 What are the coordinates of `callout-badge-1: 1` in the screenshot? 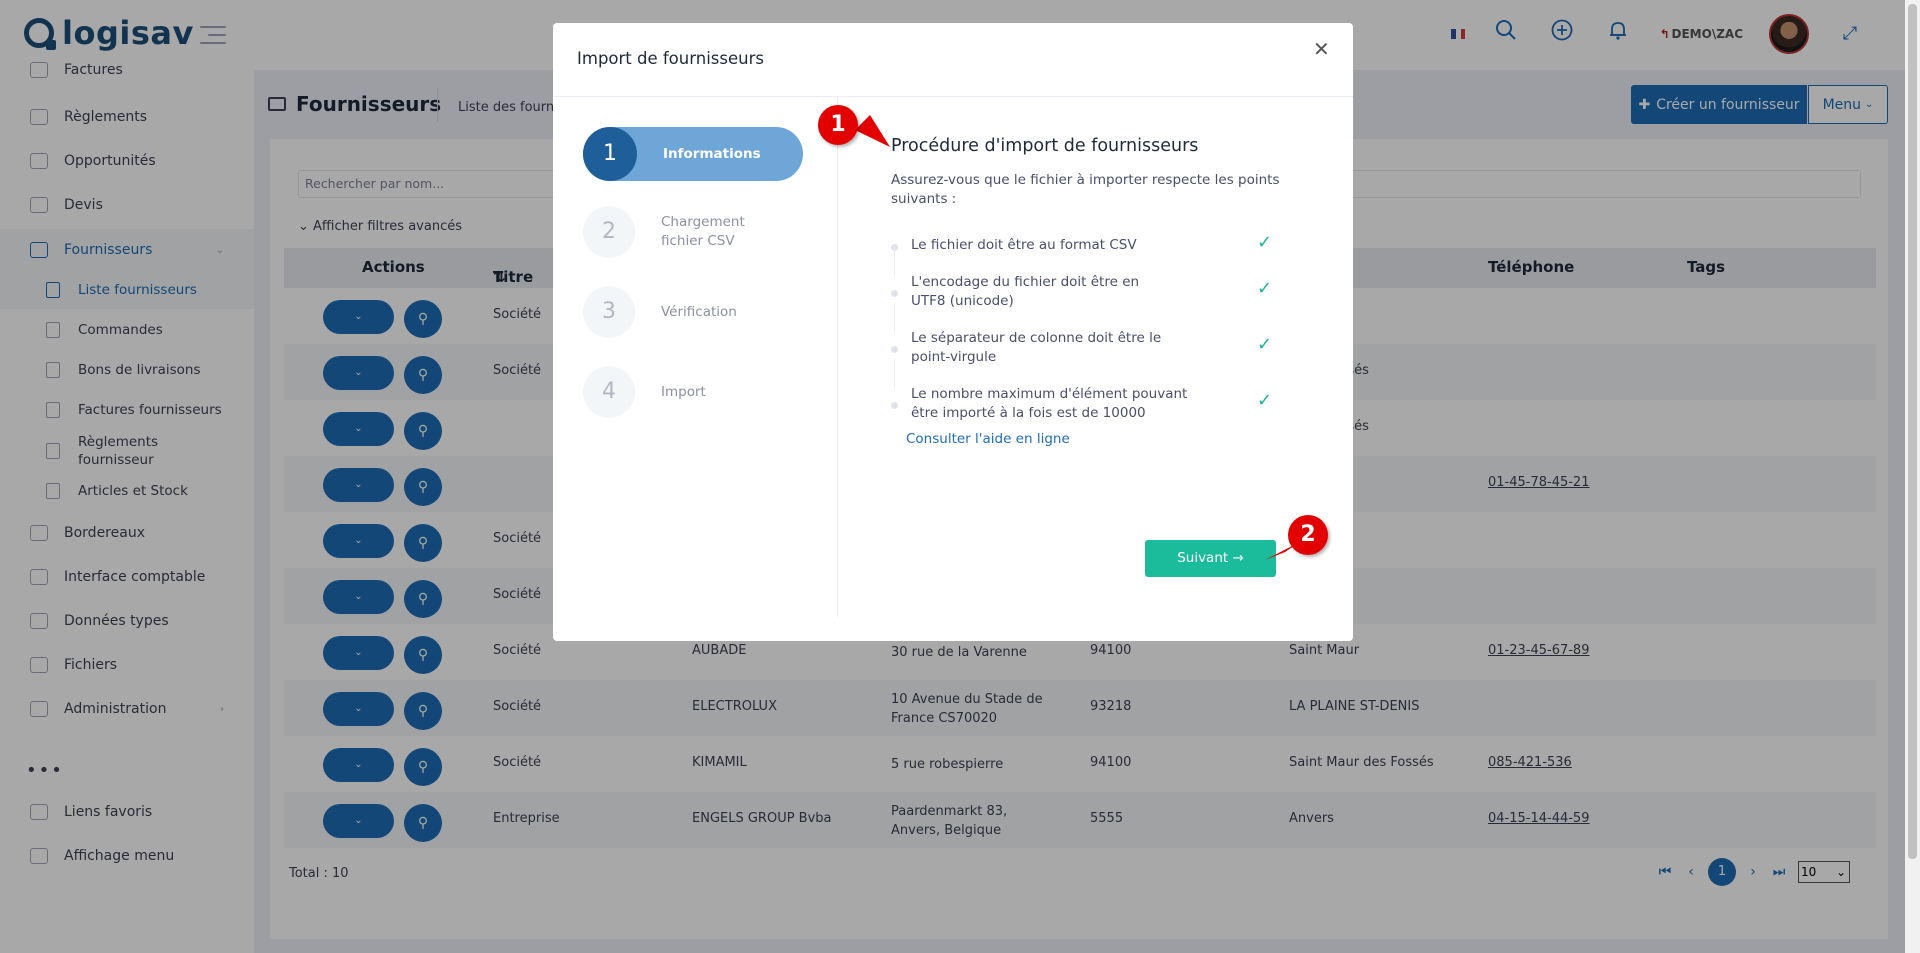 It's located at (838, 125).